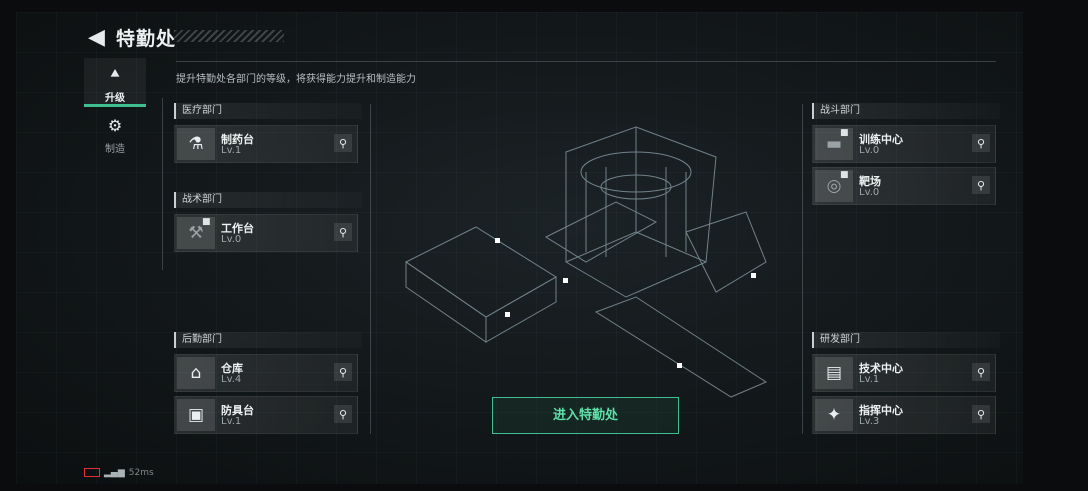 Image resolution: width=1088 pixels, height=491 pixels. I want to click on gear-icon: ⚙, so click(115, 125).